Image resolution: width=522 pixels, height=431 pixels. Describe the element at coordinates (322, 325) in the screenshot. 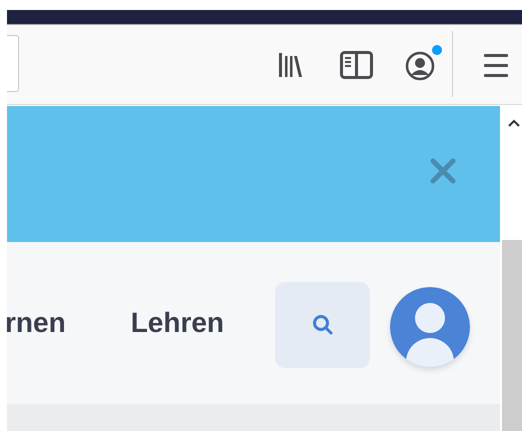

I see `search-icon` at that location.